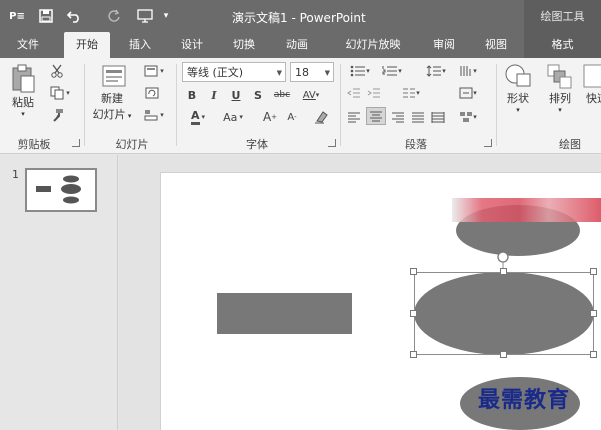  Describe the element at coordinates (74, 16) in the screenshot. I see `undo-icon` at that location.